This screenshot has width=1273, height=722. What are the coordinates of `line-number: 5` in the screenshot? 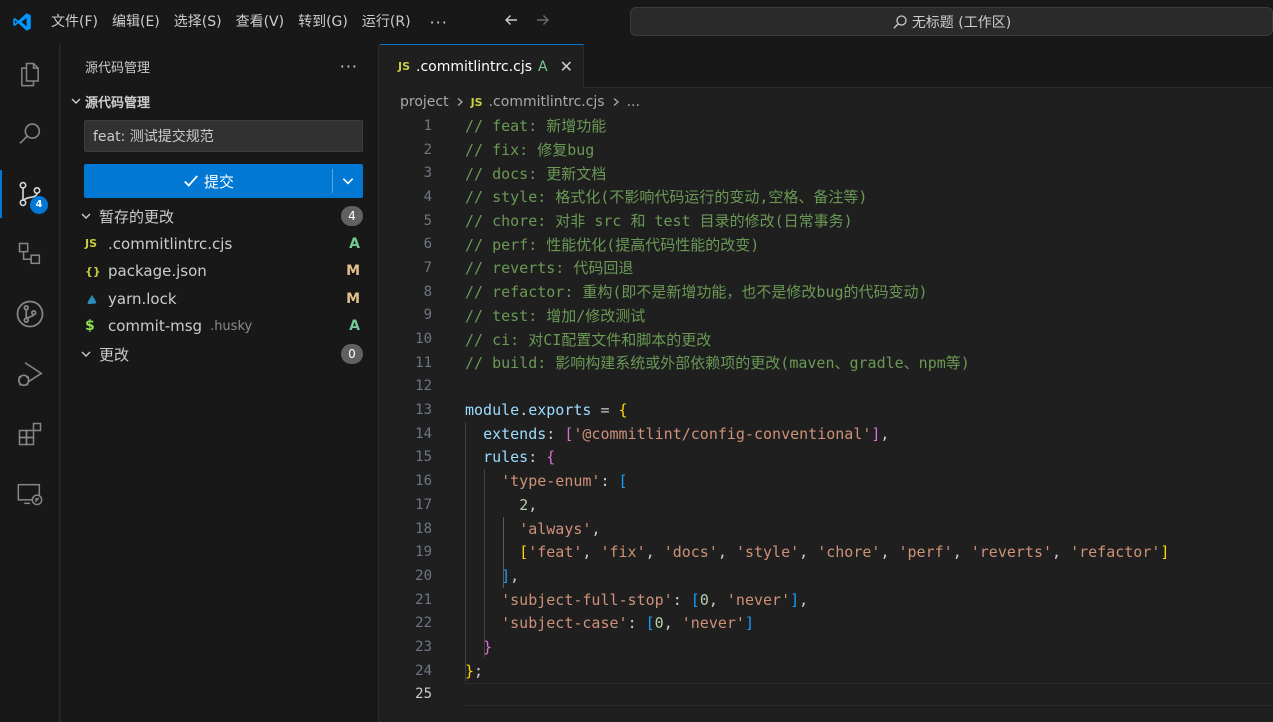 It's located at (427, 220).